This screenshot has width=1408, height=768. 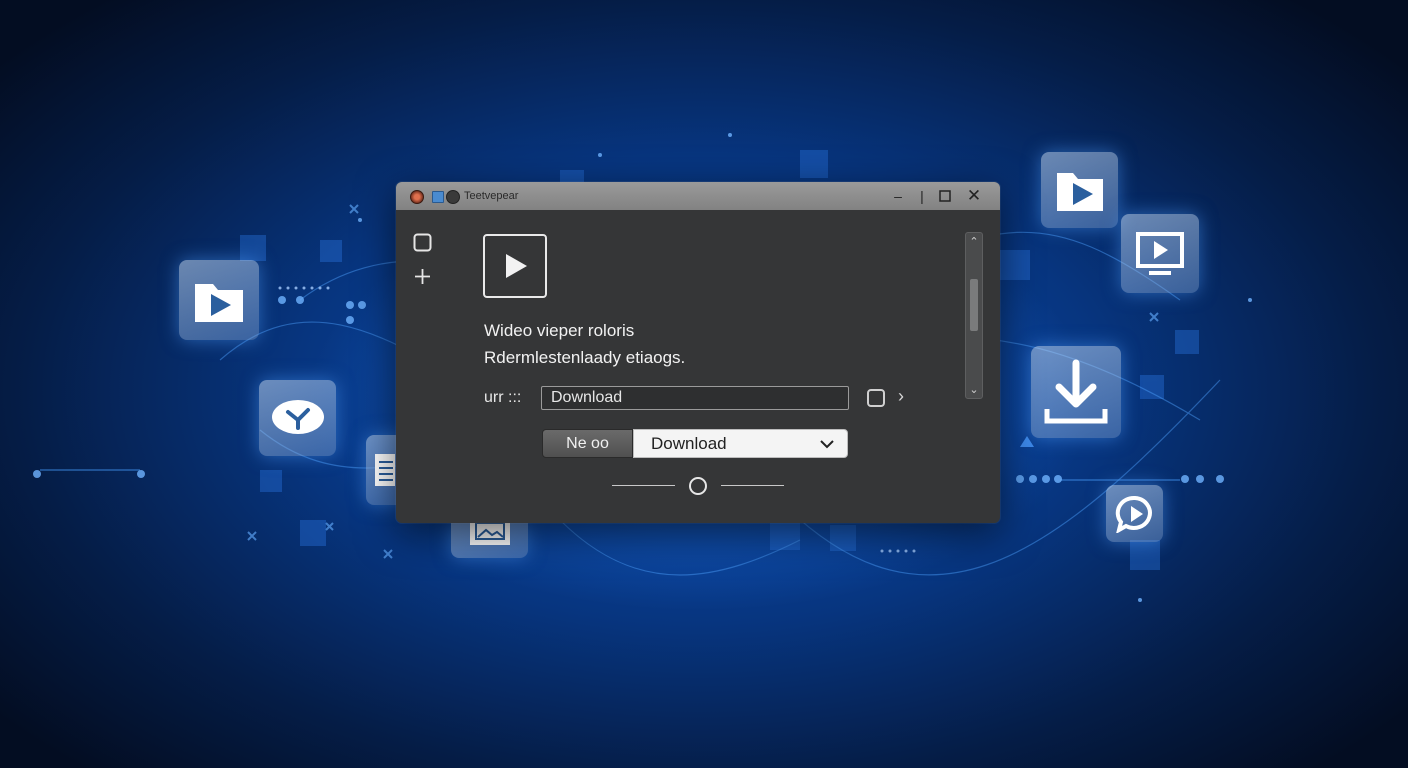 I want to click on chevron-down-icon, so click(x=827, y=444).